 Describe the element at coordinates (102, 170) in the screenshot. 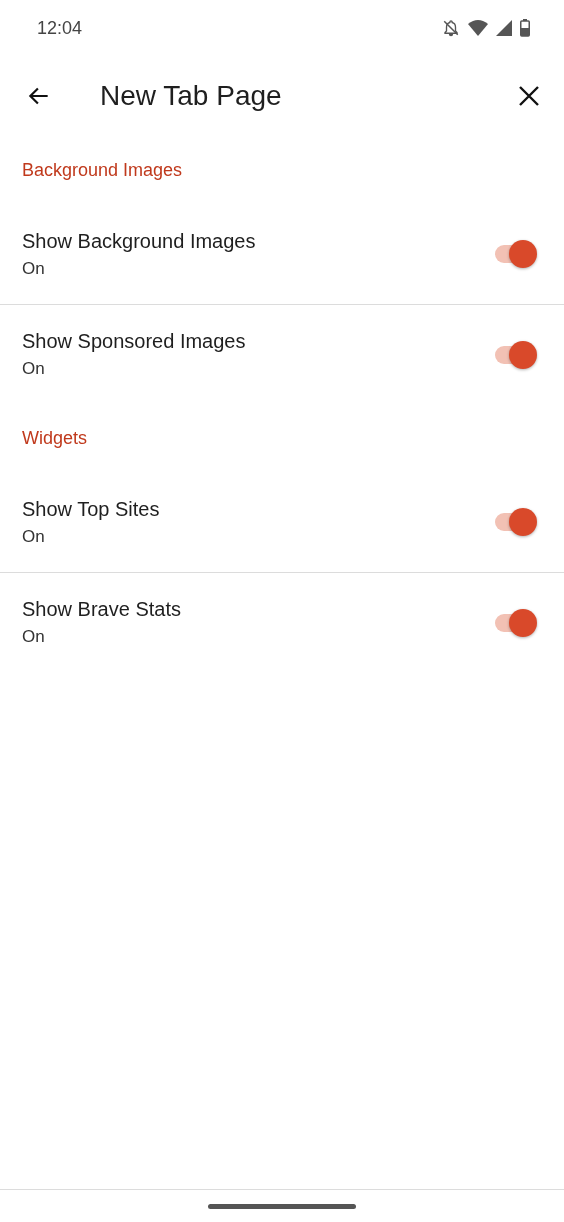

I see `section-header: Background Images` at that location.